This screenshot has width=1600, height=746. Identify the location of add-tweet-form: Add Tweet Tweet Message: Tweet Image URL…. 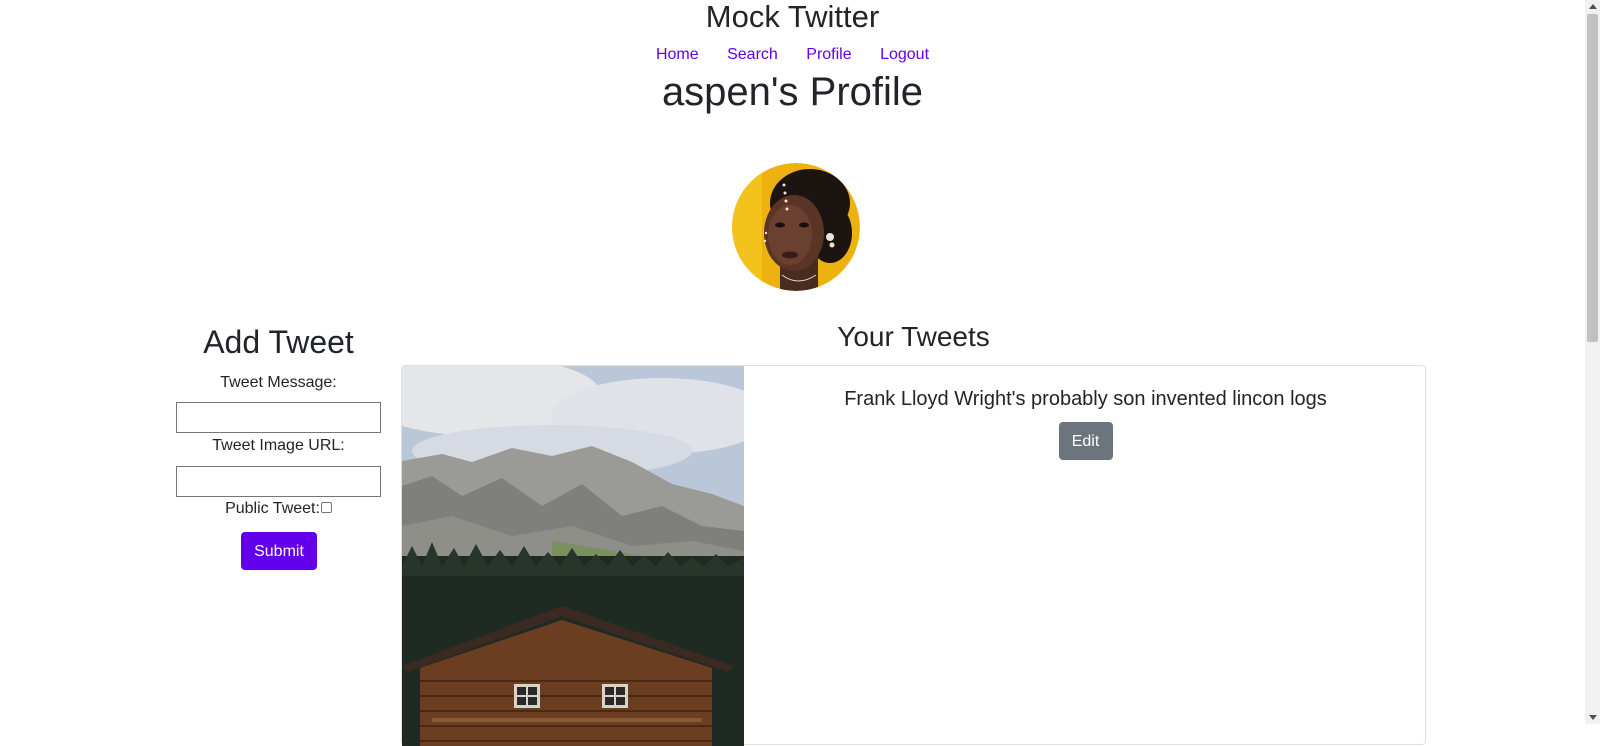
(278, 446).